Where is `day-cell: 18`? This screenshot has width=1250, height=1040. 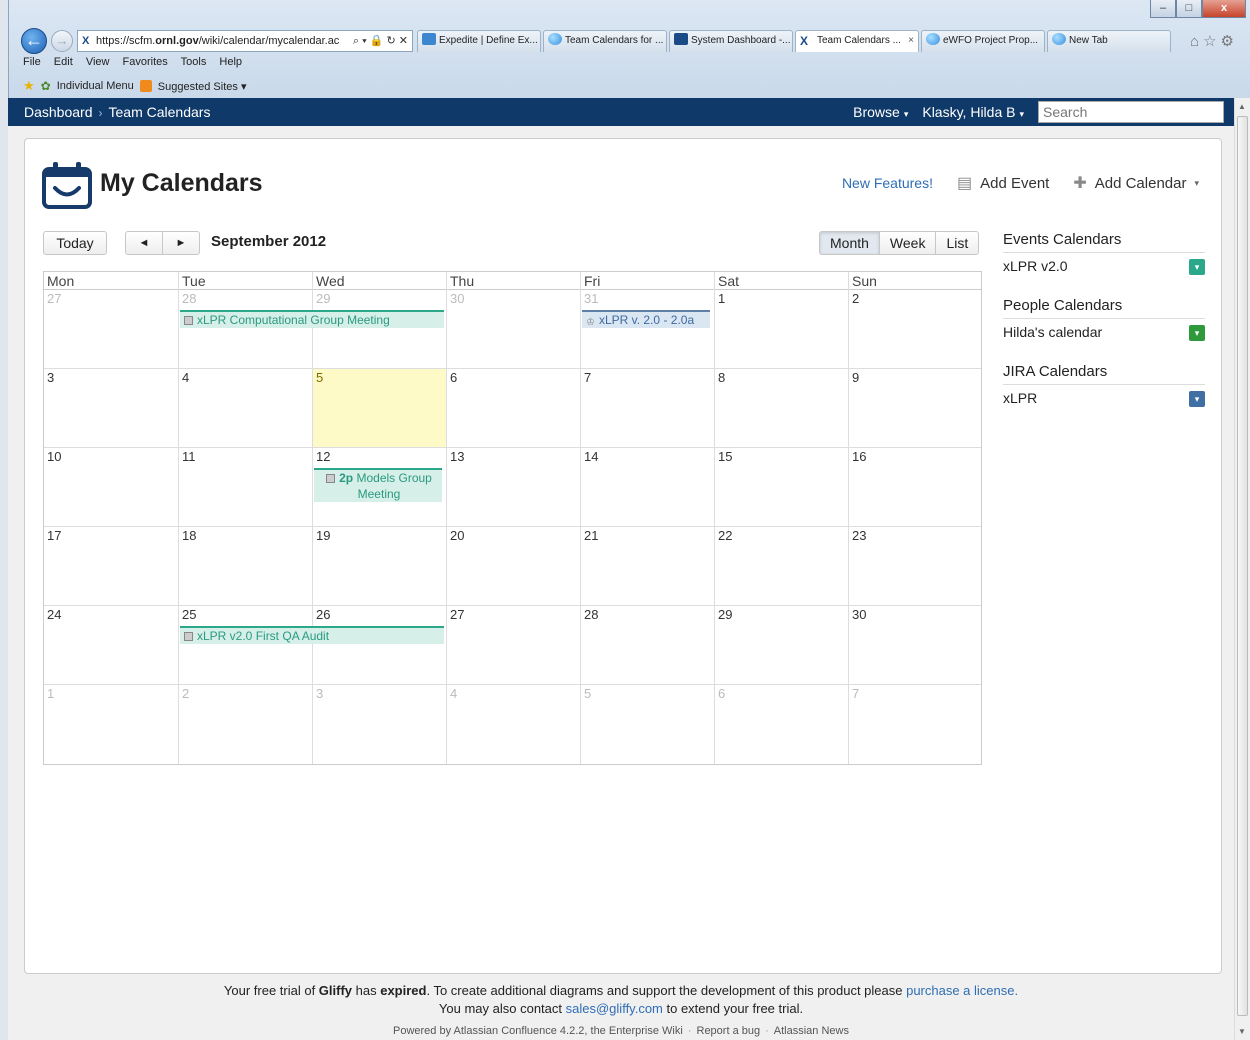 day-cell: 18 is located at coordinates (245, 566).